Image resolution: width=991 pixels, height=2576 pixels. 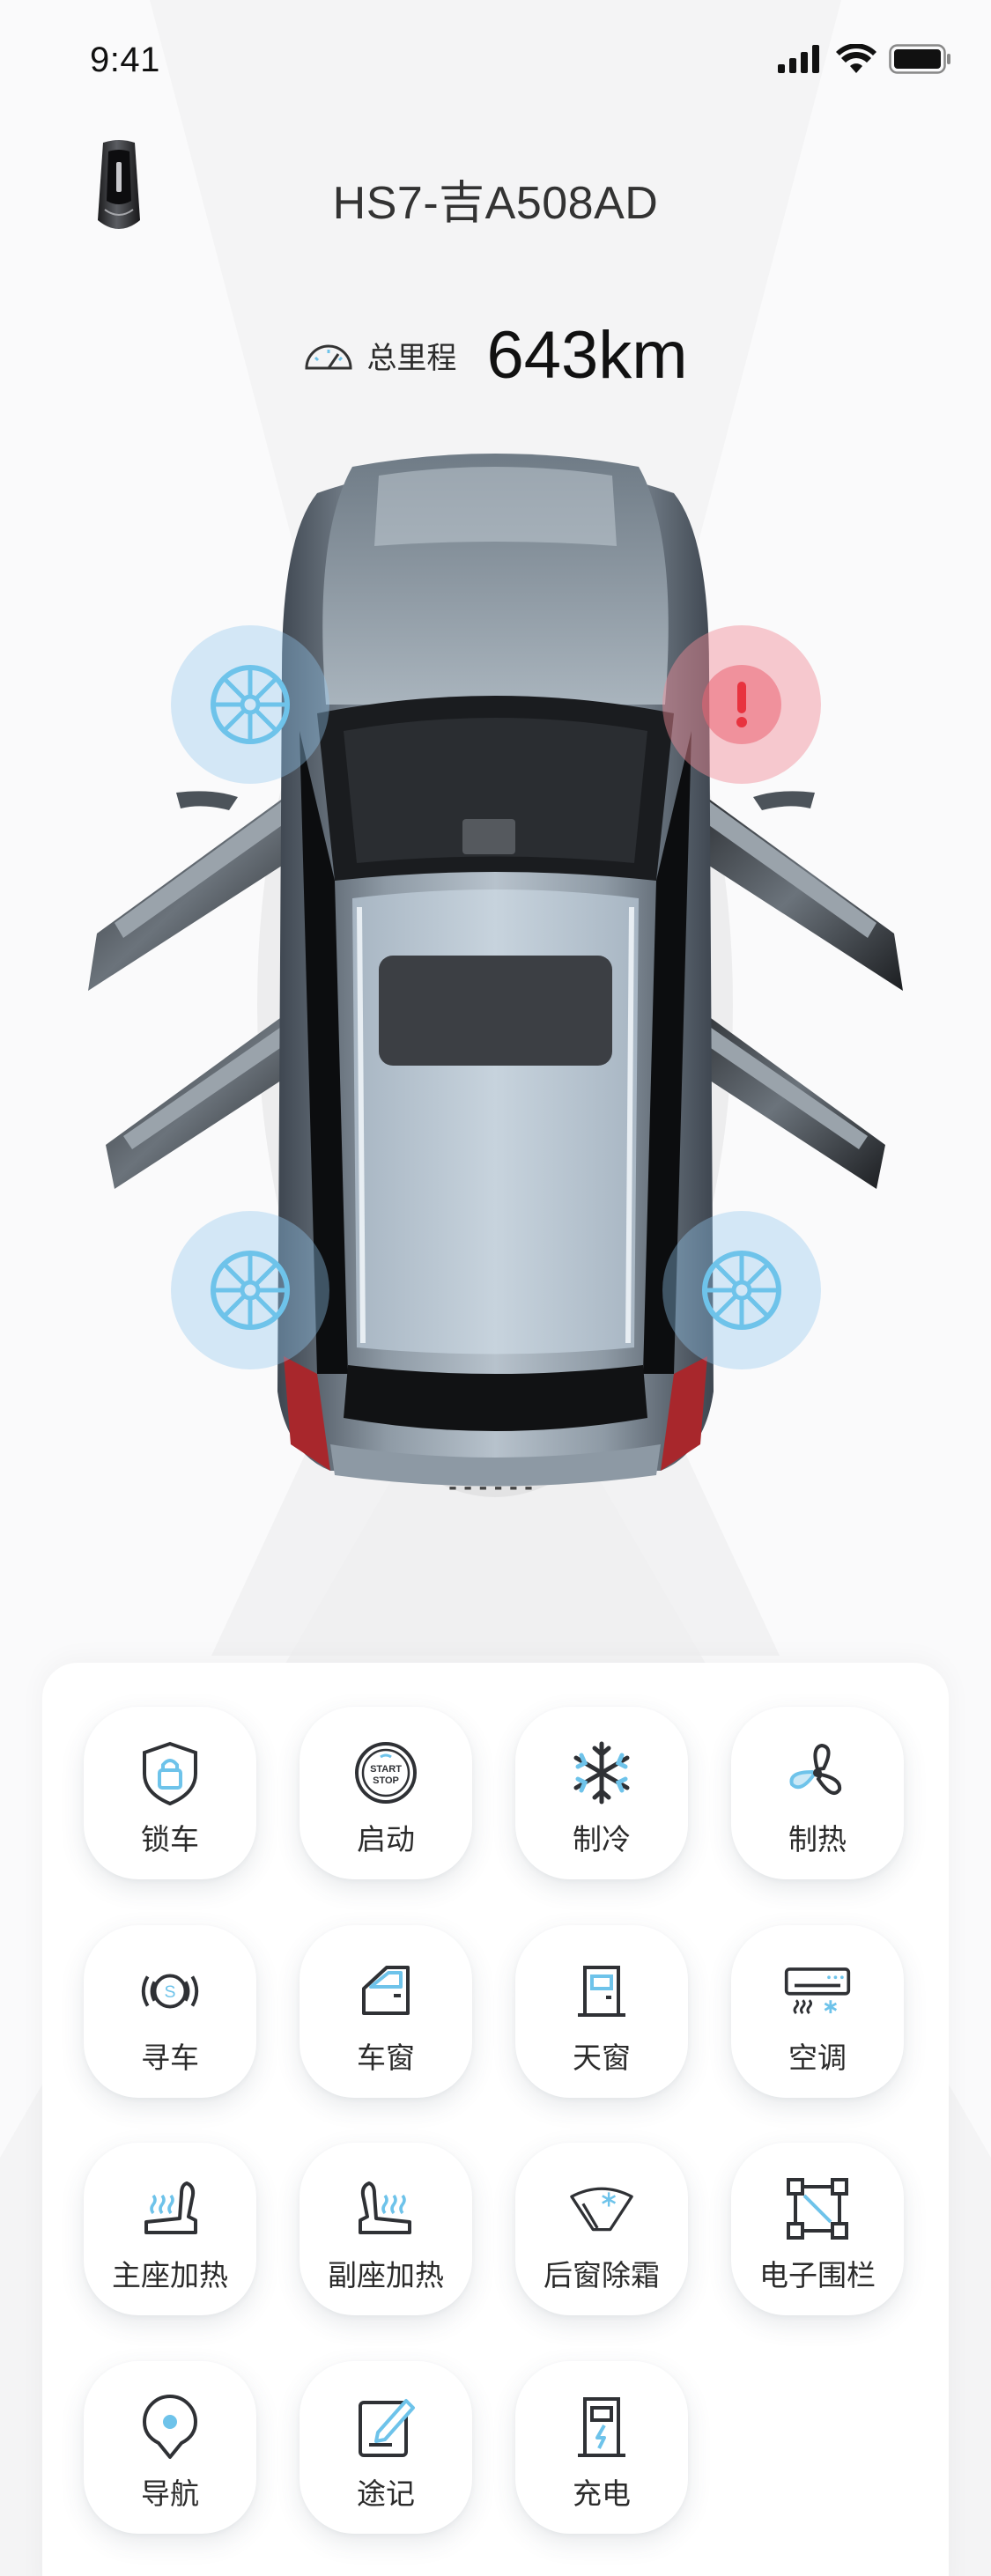 What do you see at coordinates (601, 2209) in the screenshot?
I see `rear-defrost-icon` at bounding box center [601, 2209].